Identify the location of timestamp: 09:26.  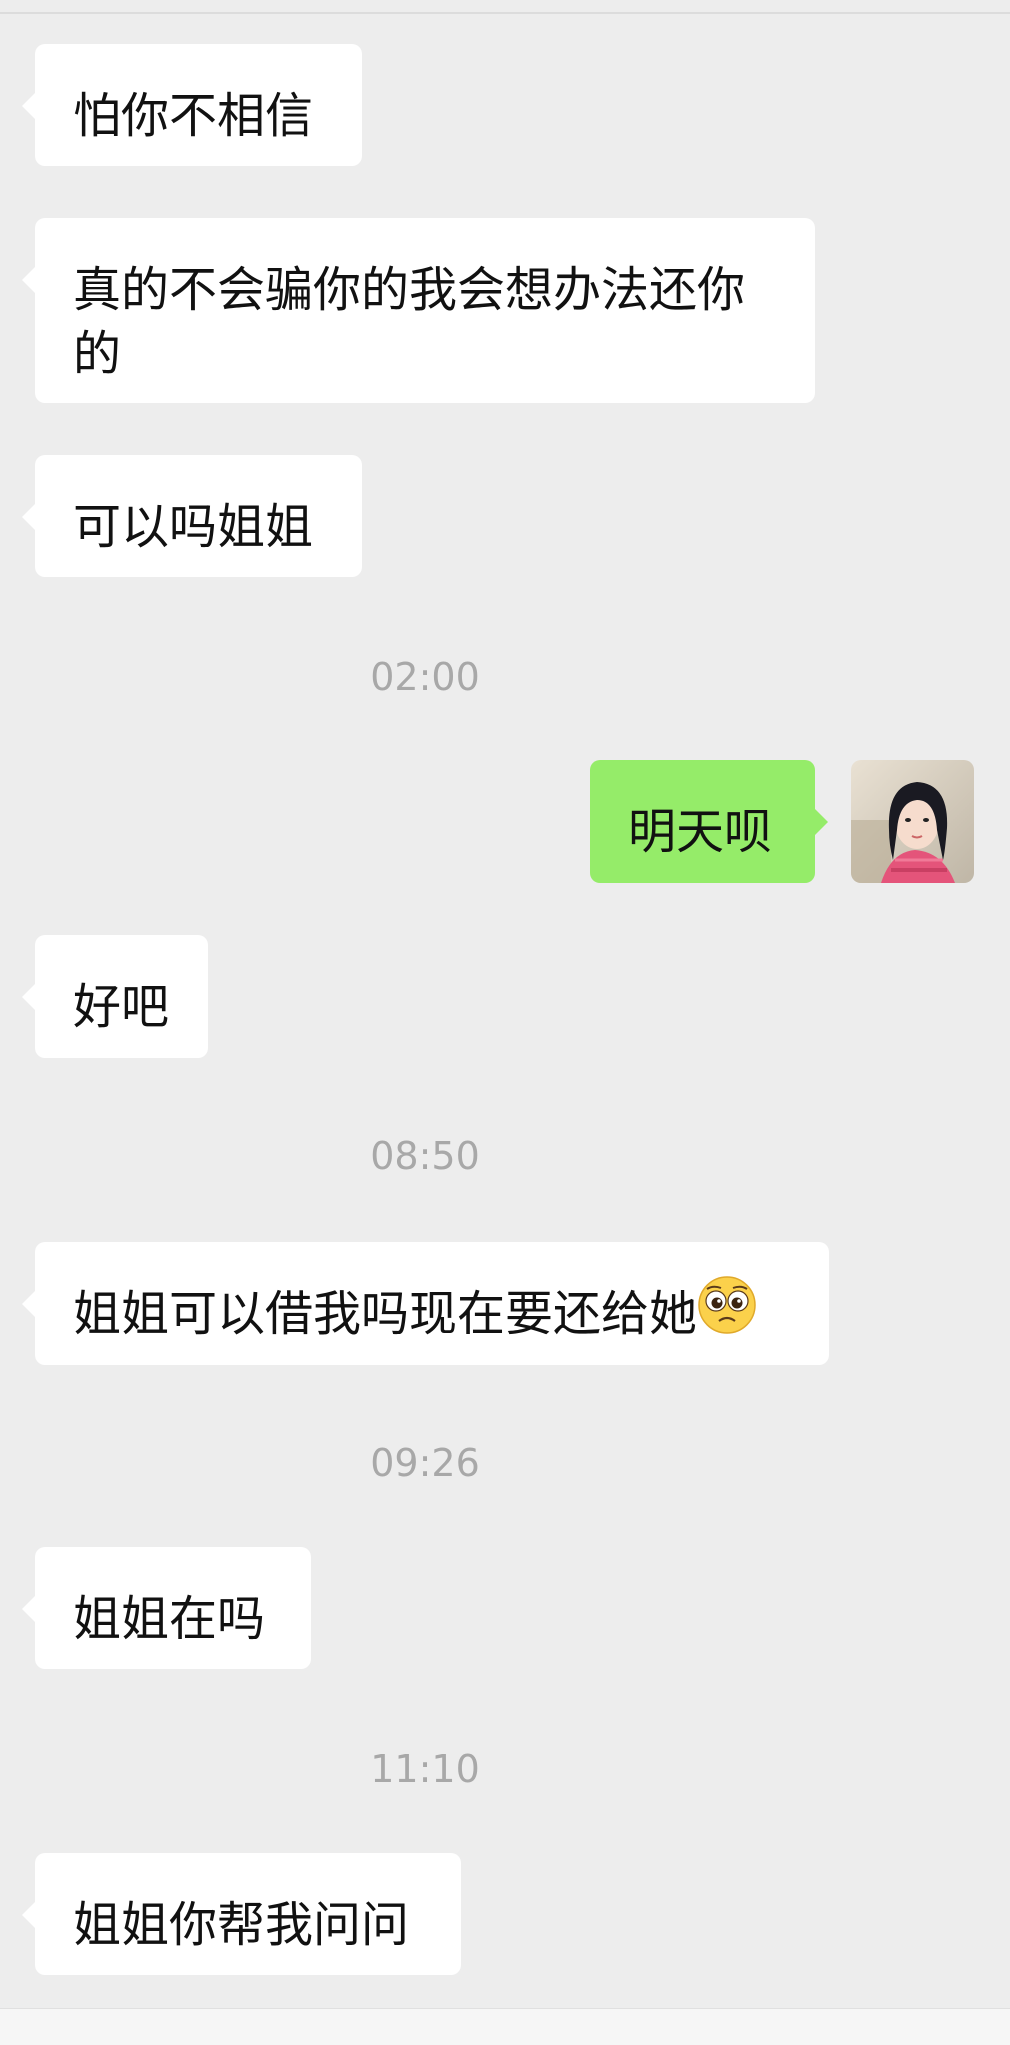
(425, 1463).